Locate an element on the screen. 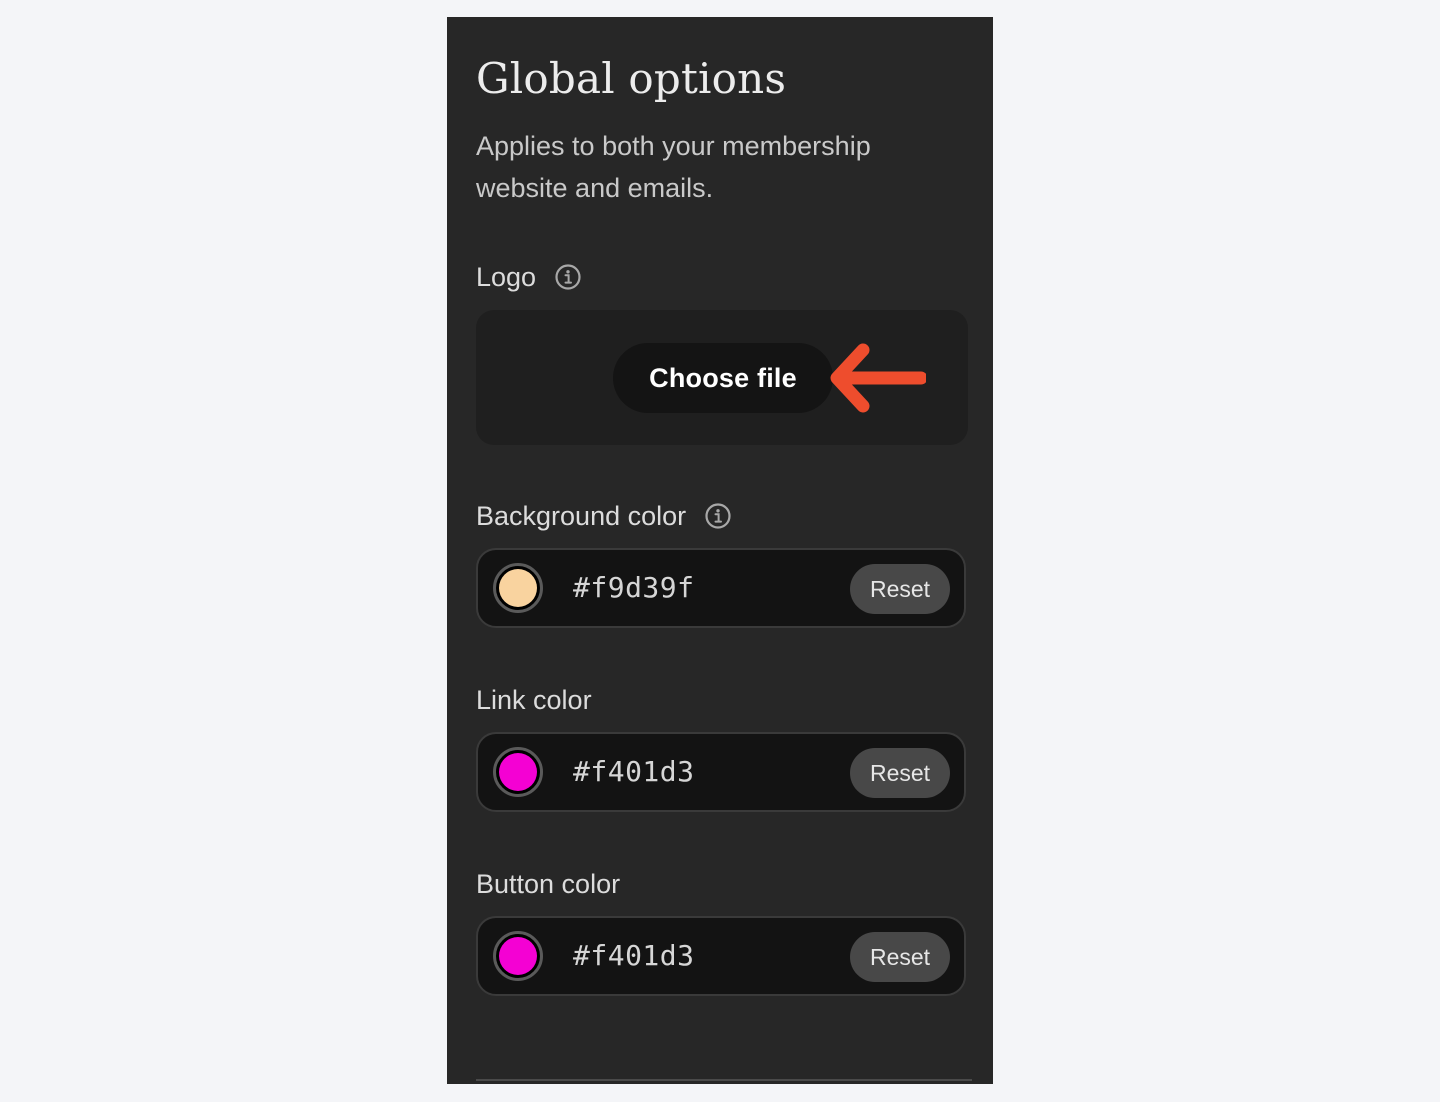 This screenshot has width=1440, height=1102. background-color-input: #f9d39f is located at coordinates (634, 588).